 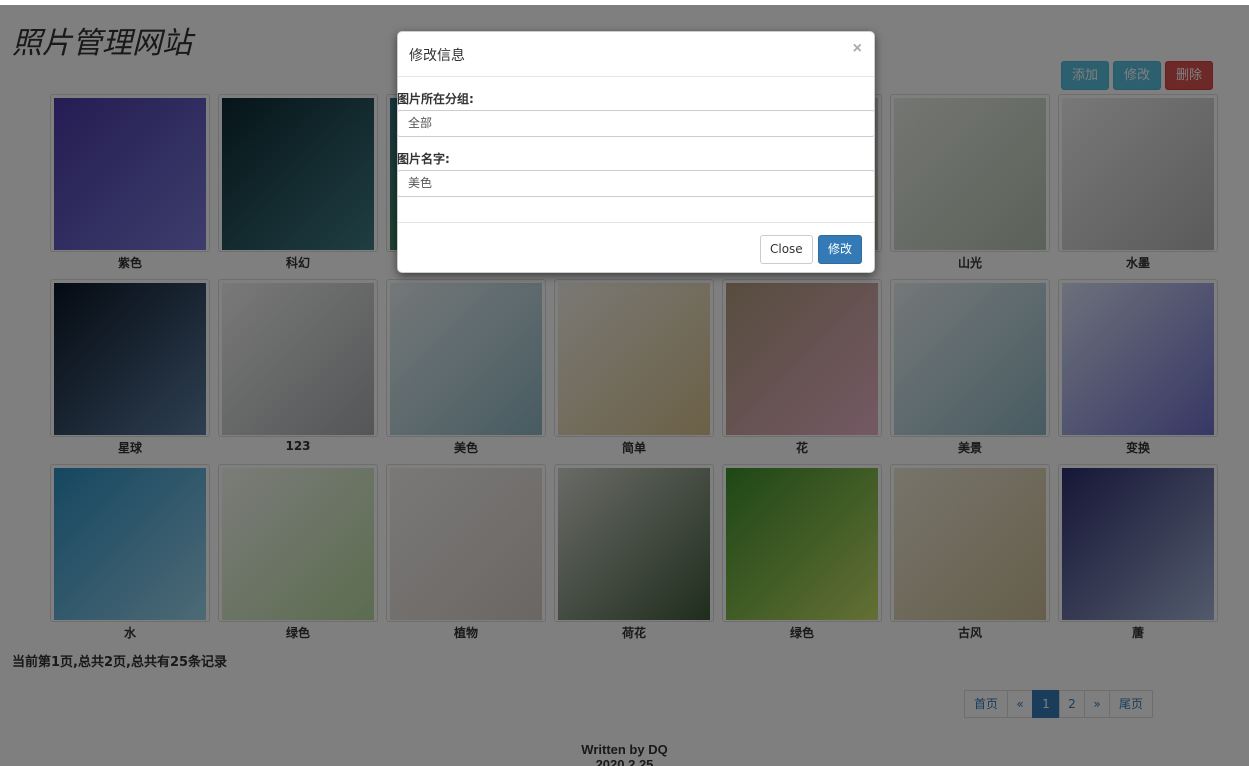 What do you see at coordinates (636, 123) in the screenshot?
I see `group-field: 全部` at bounding box center [636, 123].